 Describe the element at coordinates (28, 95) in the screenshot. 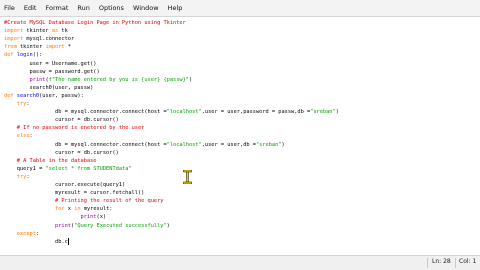

I see `code-token: search0` at that location.